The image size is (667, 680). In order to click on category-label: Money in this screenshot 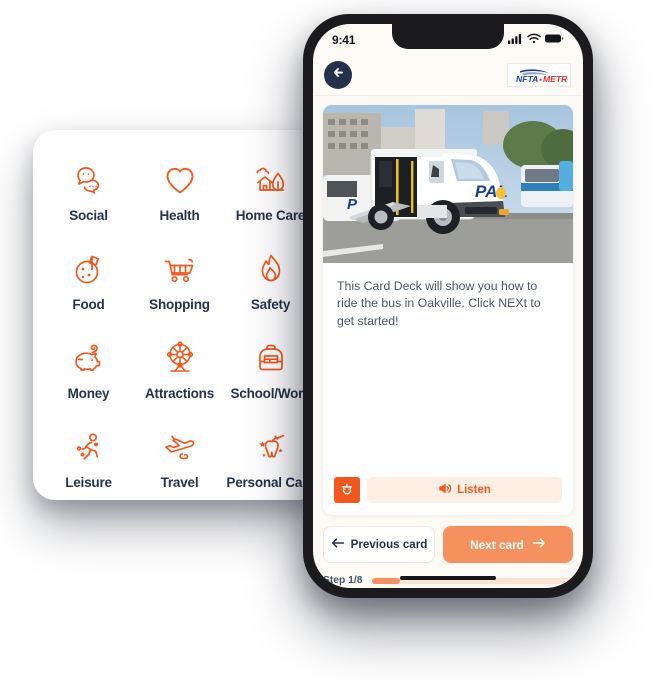, I will do `click(88, 393)`.